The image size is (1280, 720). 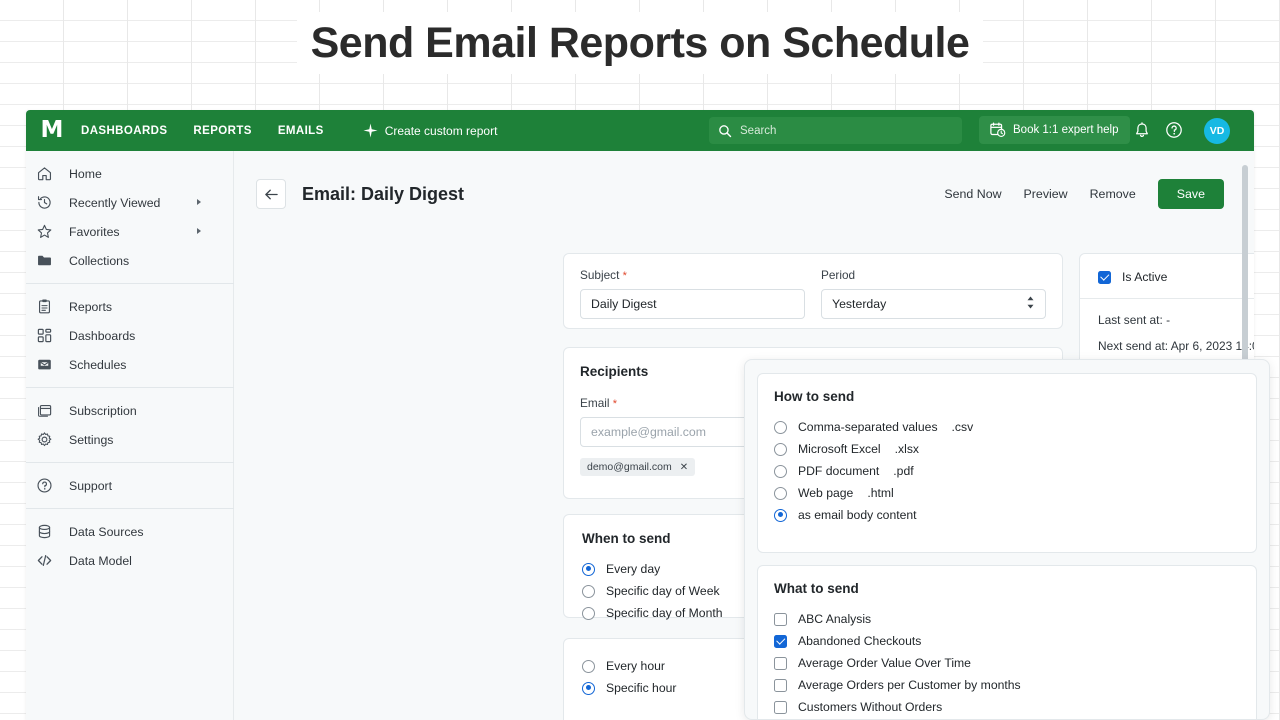 I want to click on sidebar-item-collections: Collections, so click(x=129, y=260).